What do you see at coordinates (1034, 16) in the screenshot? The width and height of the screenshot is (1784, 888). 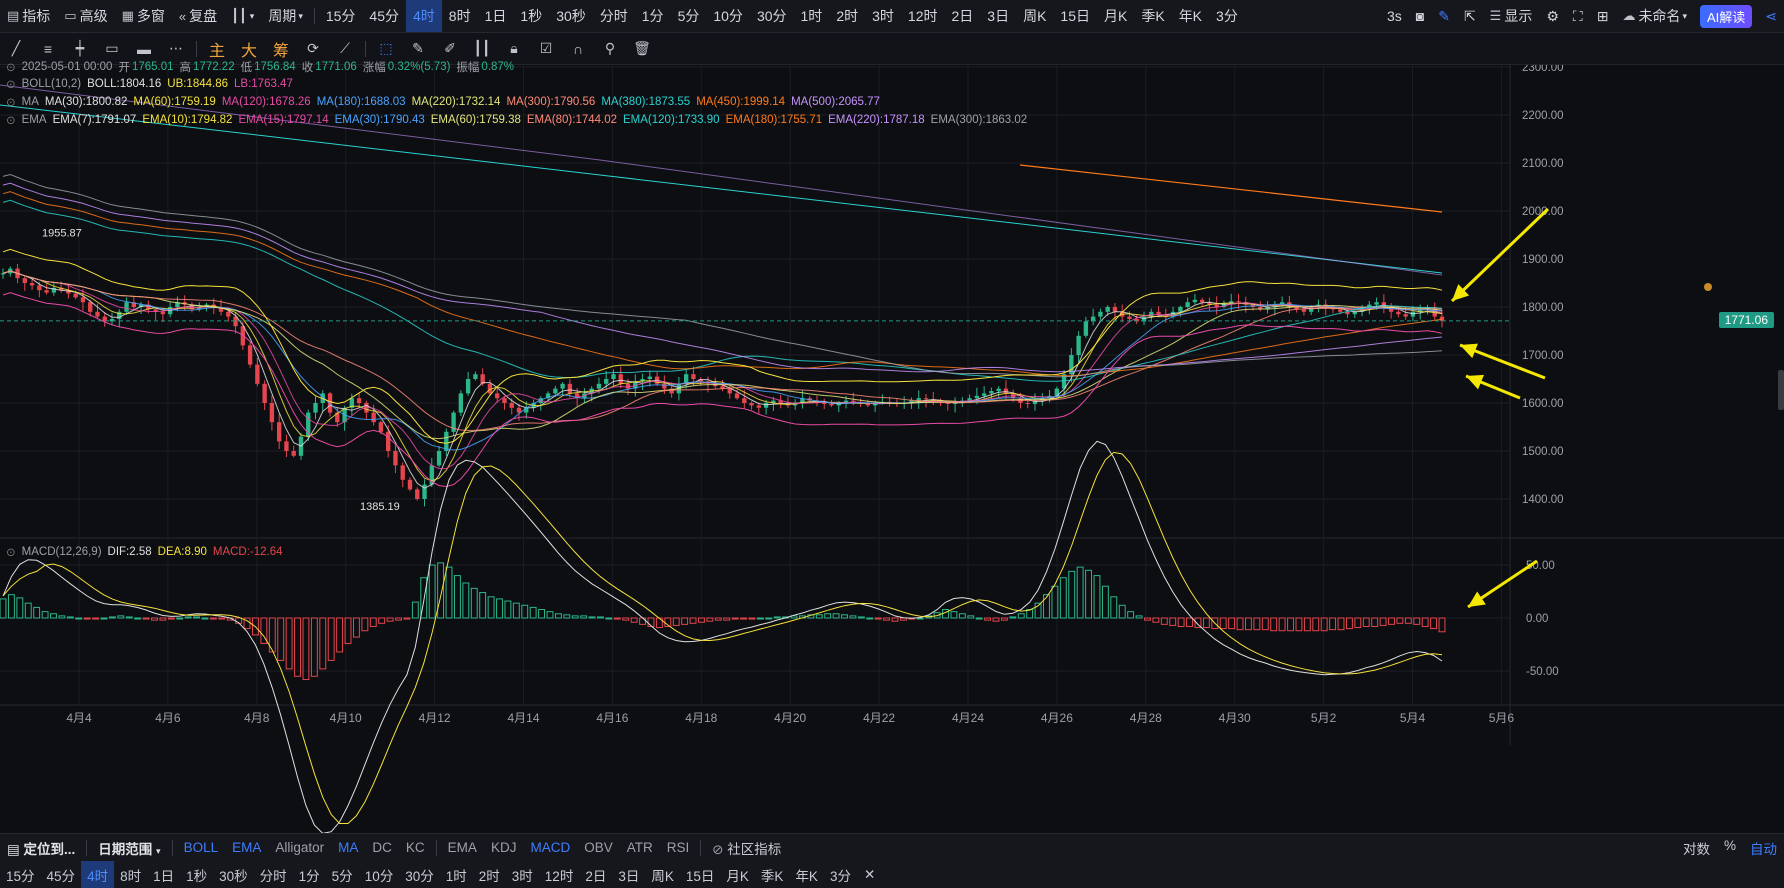 I see `period-tab: 周K` at bounding box center [1034, 16].